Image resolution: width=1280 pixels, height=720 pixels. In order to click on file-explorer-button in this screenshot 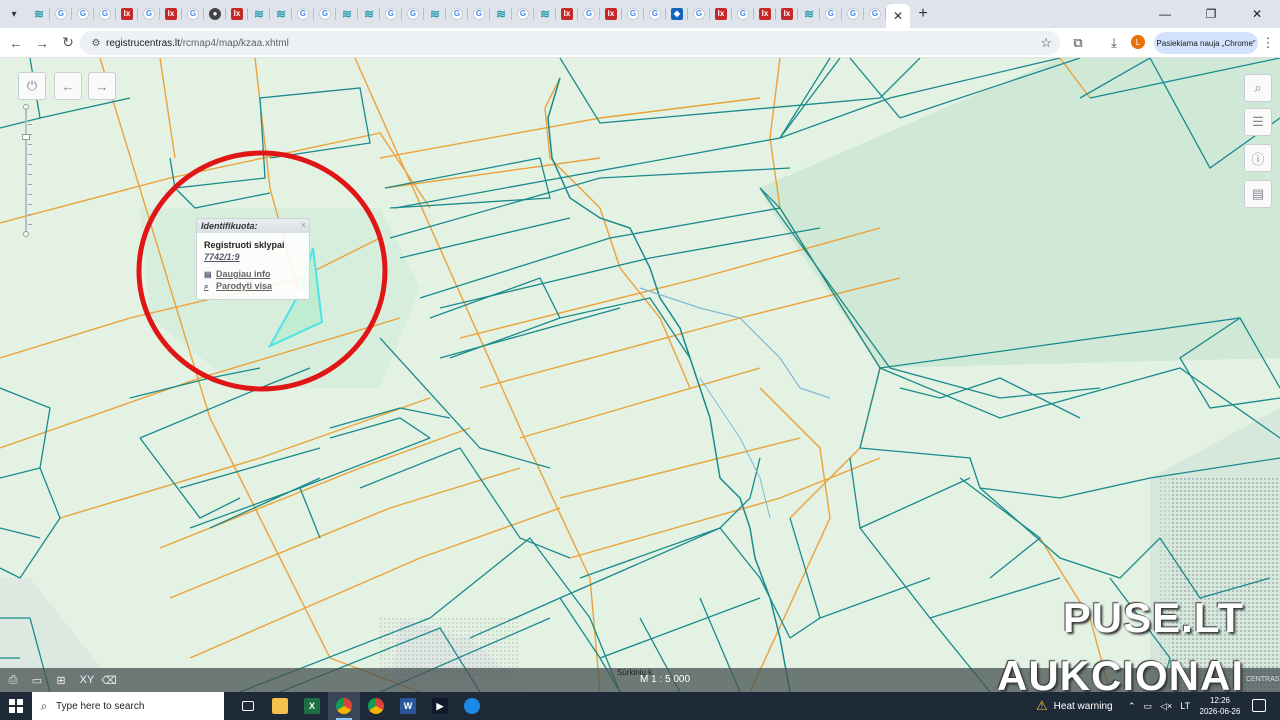, I will do `click(280, 706)`.